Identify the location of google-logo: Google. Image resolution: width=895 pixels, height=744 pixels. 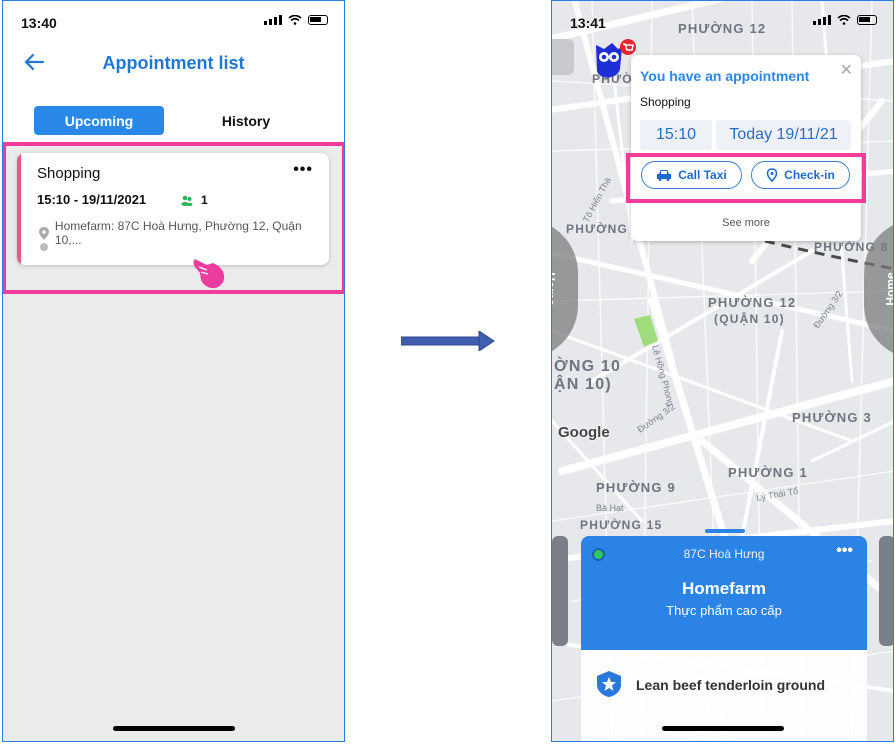
(584, 432).